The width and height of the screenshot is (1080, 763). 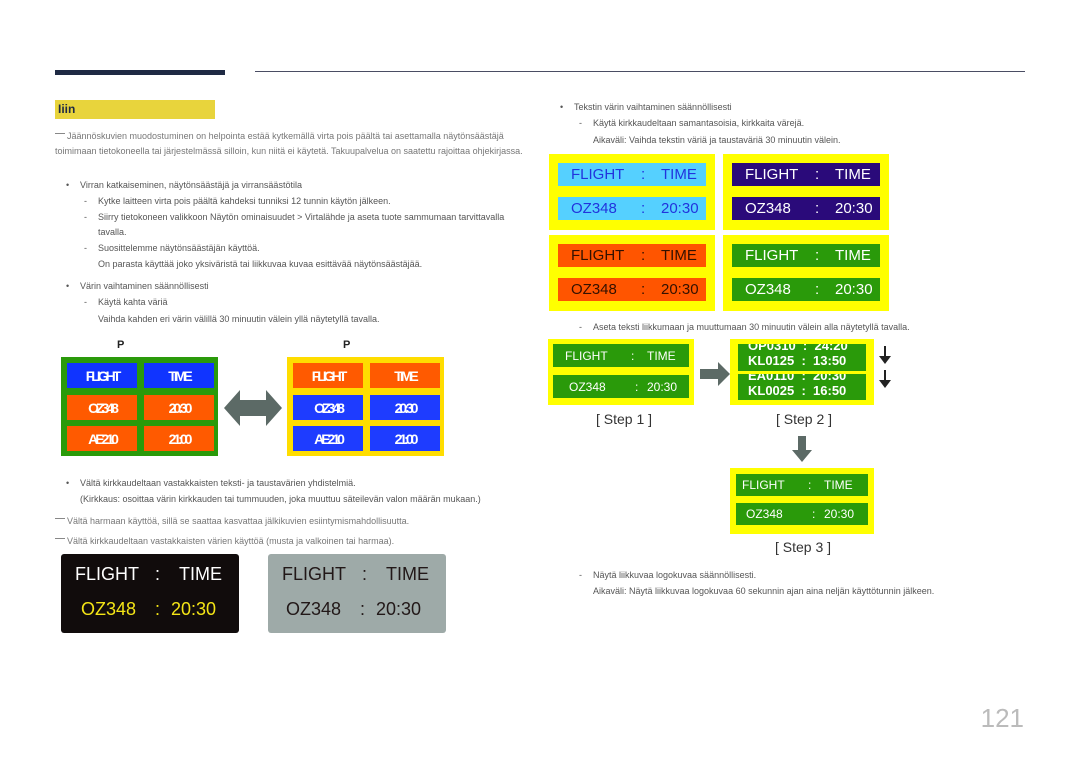 I want to click on down-arrow-icon, so click(x=802, y=449).